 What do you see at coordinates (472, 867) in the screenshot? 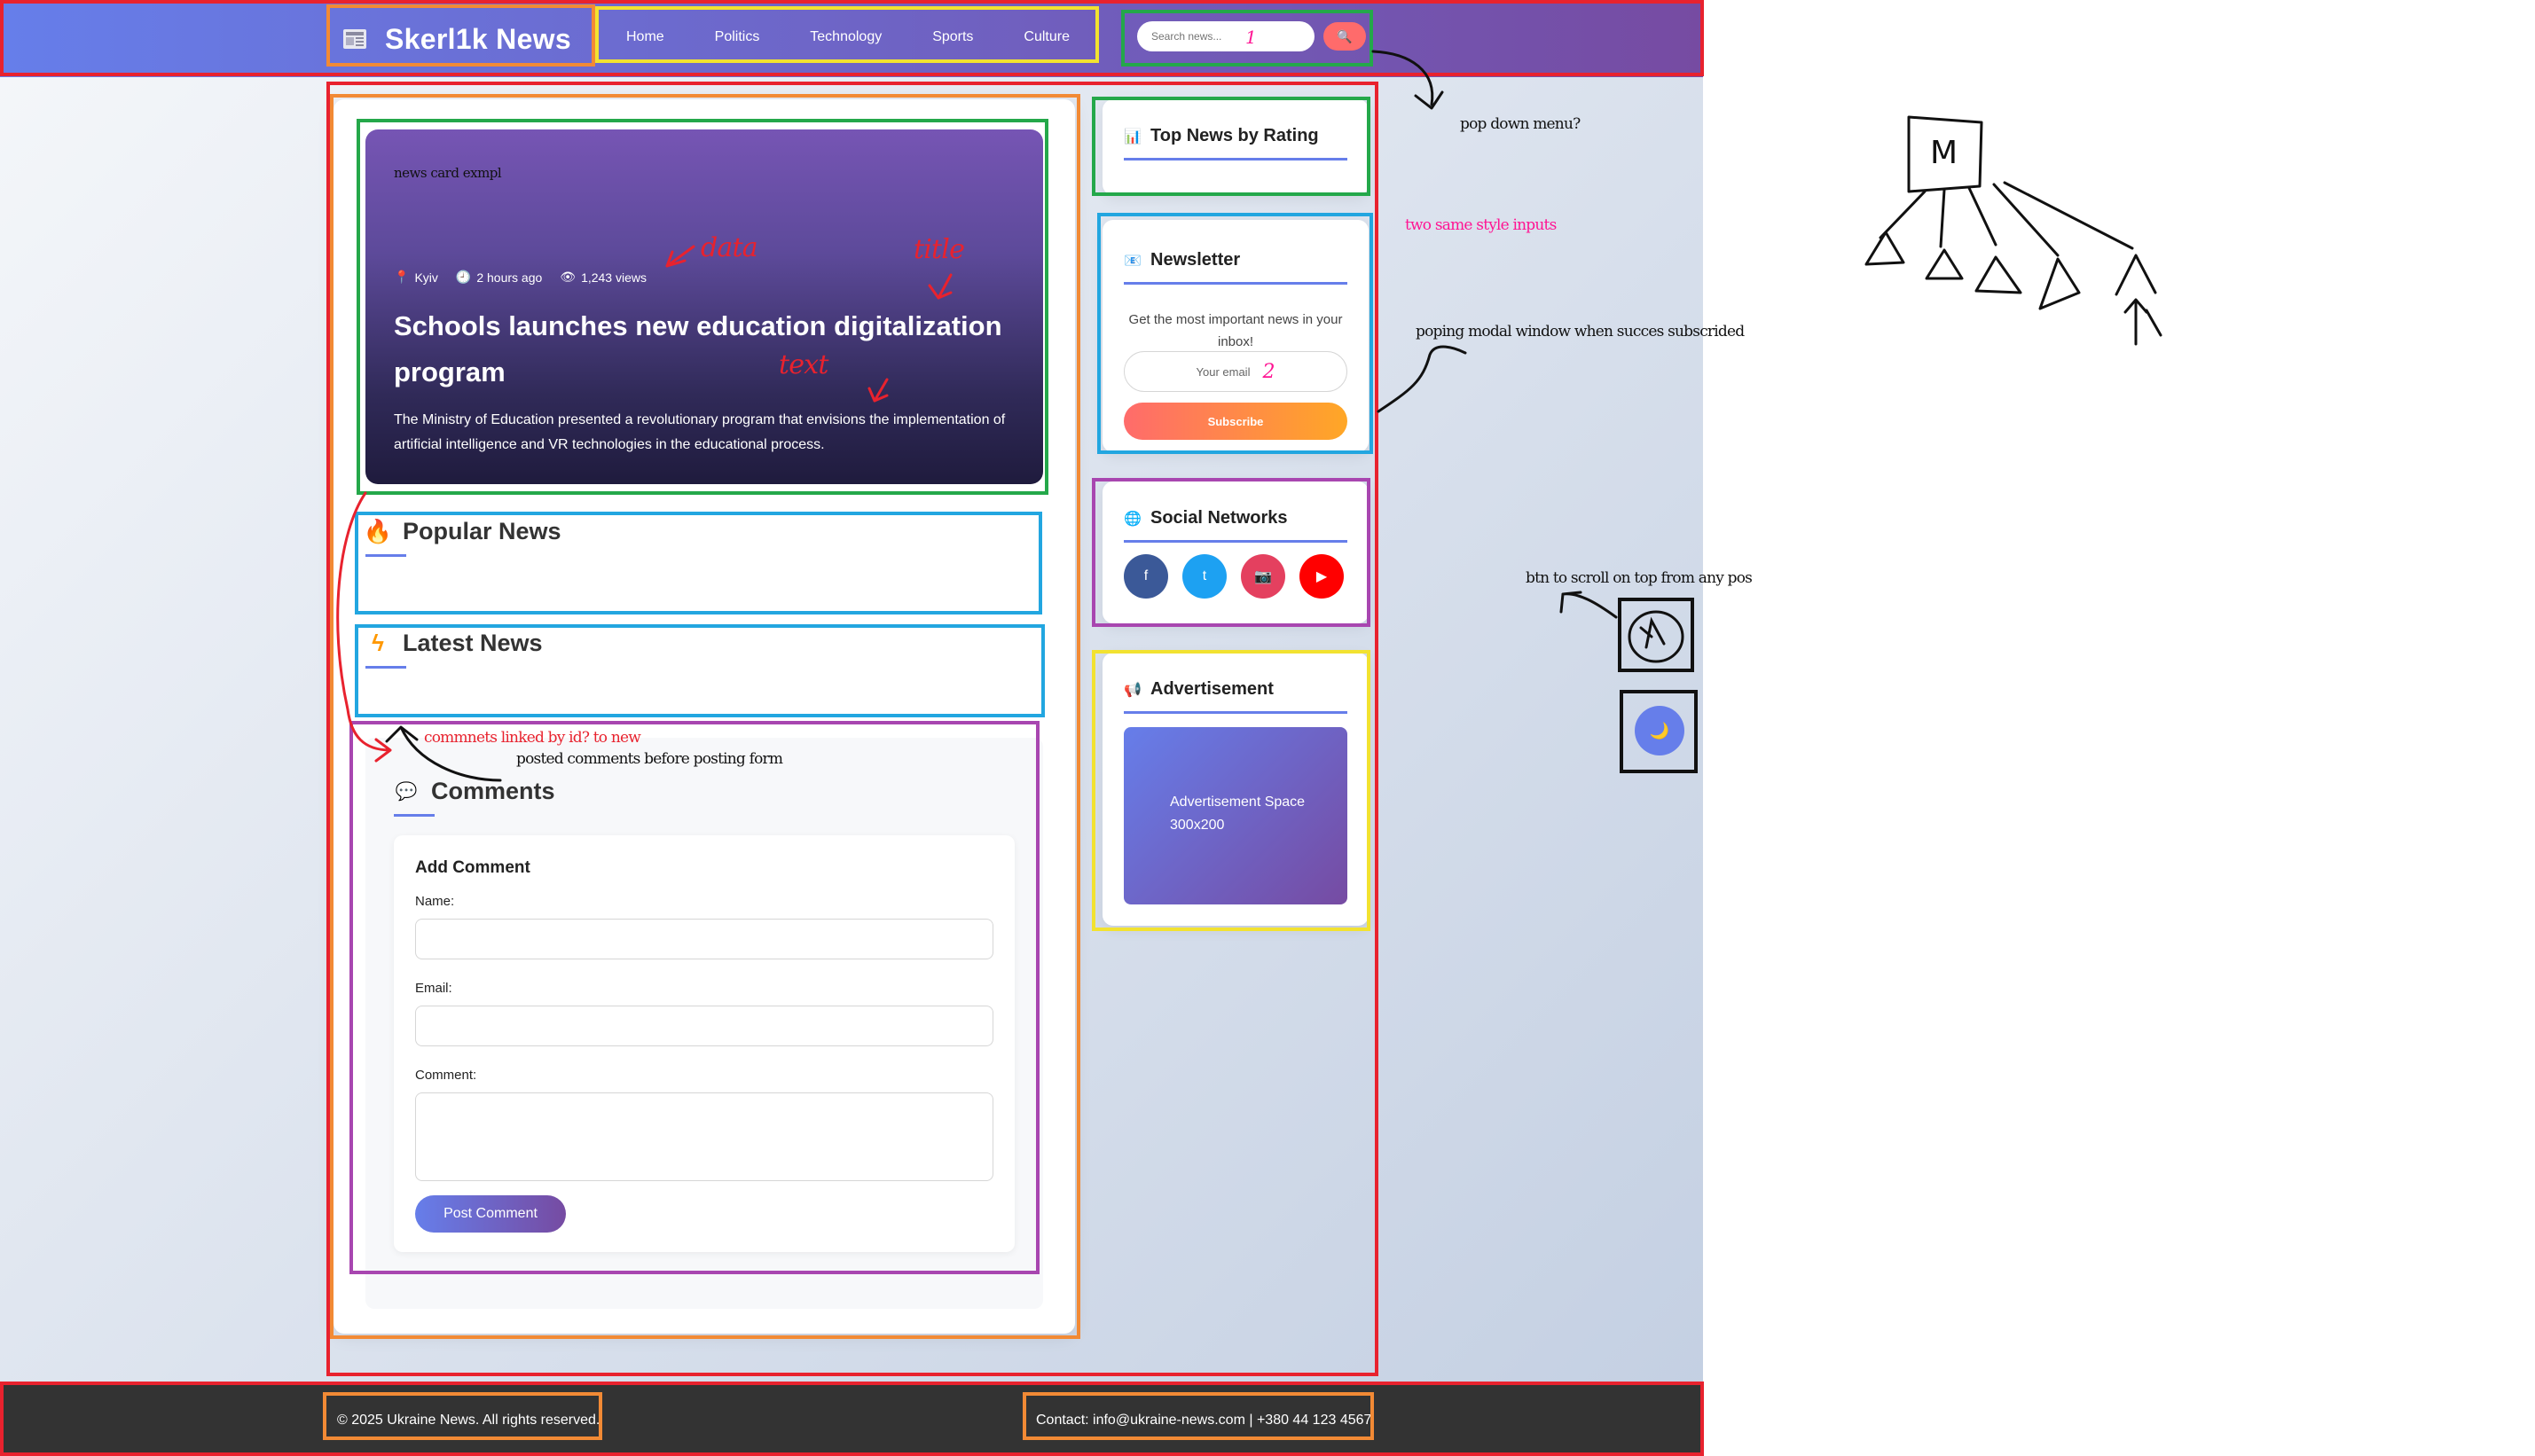
I see `form-title: Add Comment` at bounding box center [472, 867].